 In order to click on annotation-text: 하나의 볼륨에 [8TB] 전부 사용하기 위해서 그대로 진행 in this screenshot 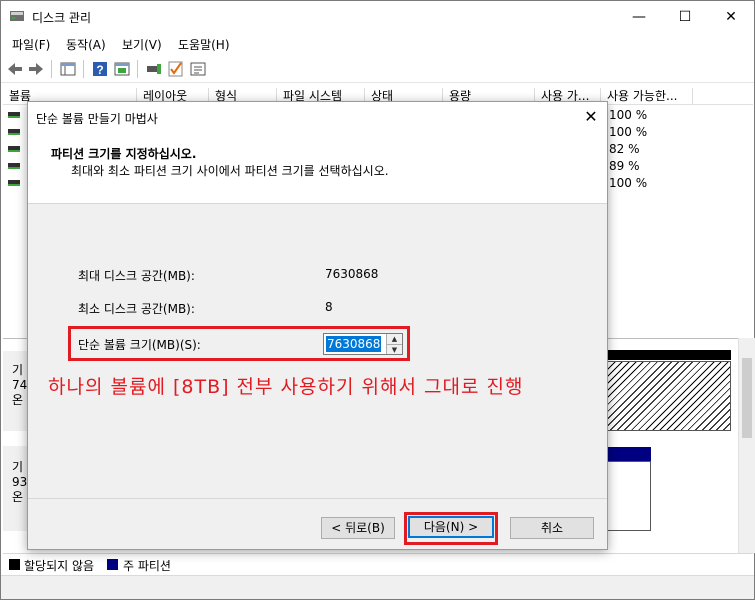, I will do `click(286, 387)`.